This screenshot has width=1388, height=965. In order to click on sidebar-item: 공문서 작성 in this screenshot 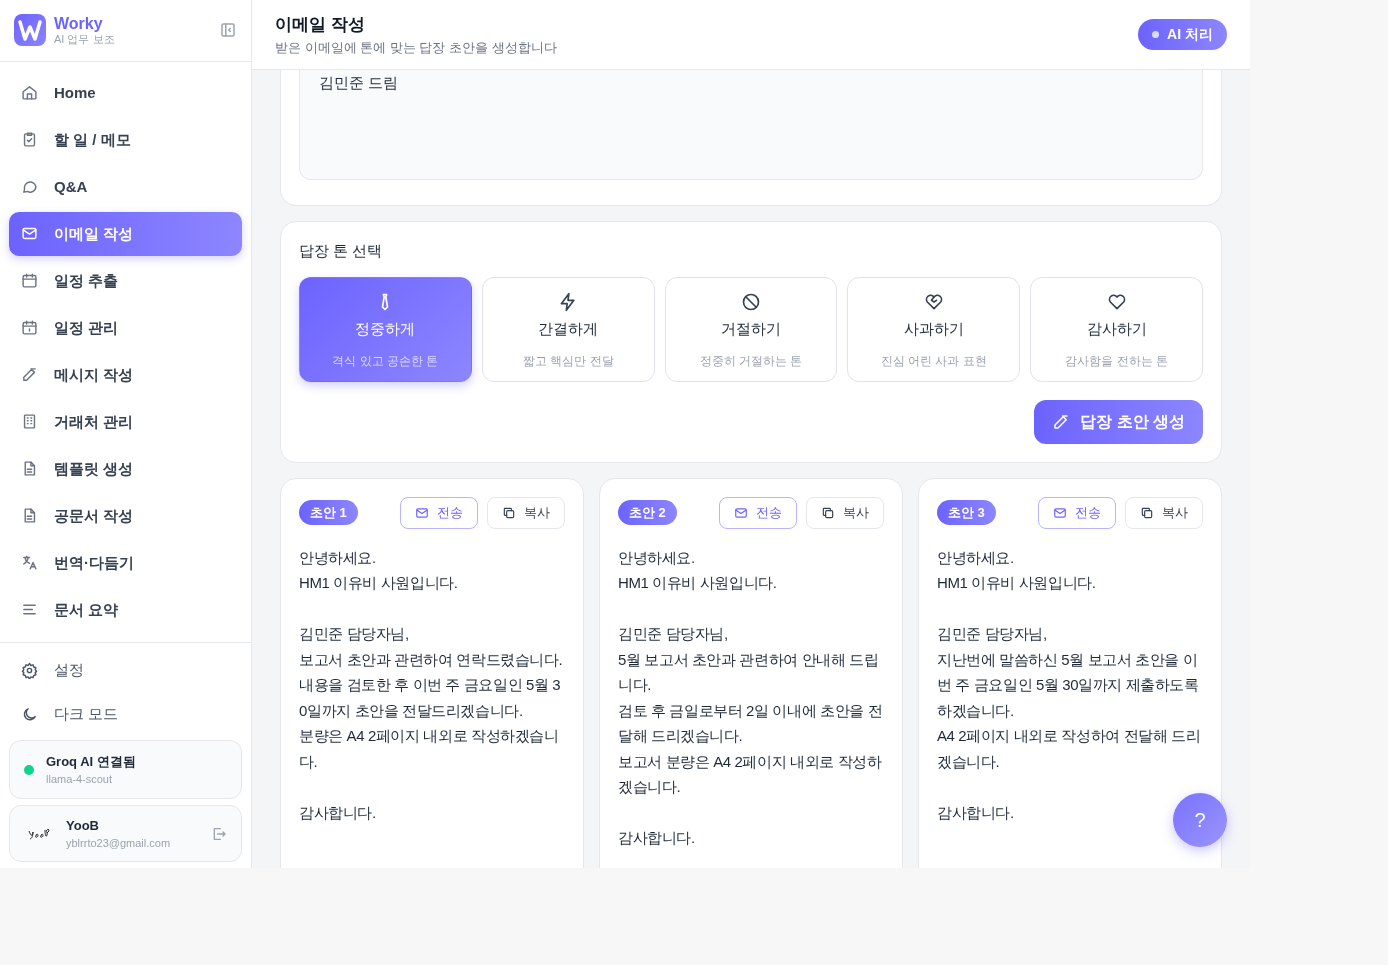, I will do `click(125, 515)`.